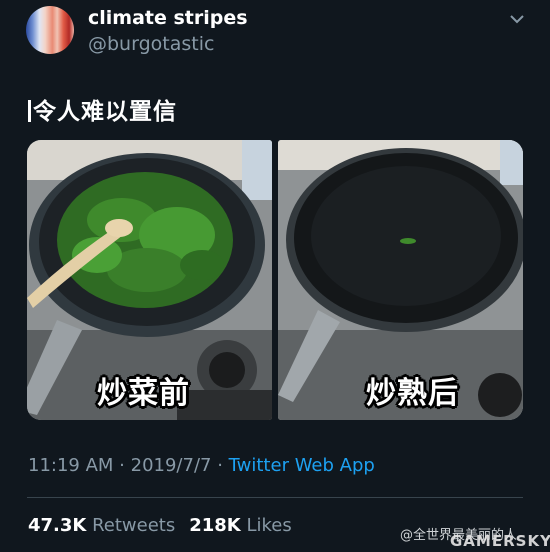  What do you see at coordinates (134, 525) in the screenshot?
I see `retweets-label: Retweets` at bounding box center [134, 525].